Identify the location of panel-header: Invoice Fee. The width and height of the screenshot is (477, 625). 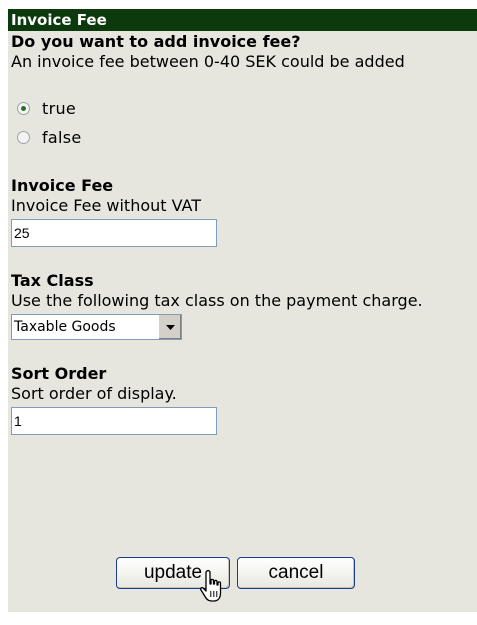
(242, 20).